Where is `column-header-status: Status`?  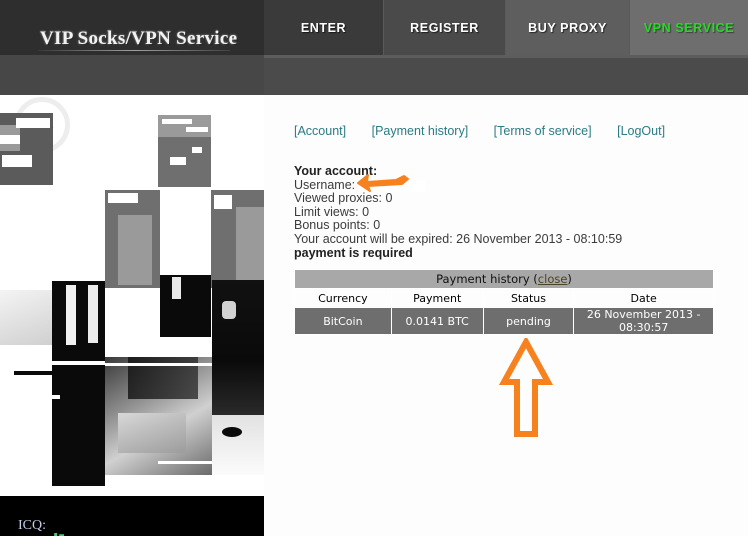
column-header-status: Status is located at coordinates (528, 298).